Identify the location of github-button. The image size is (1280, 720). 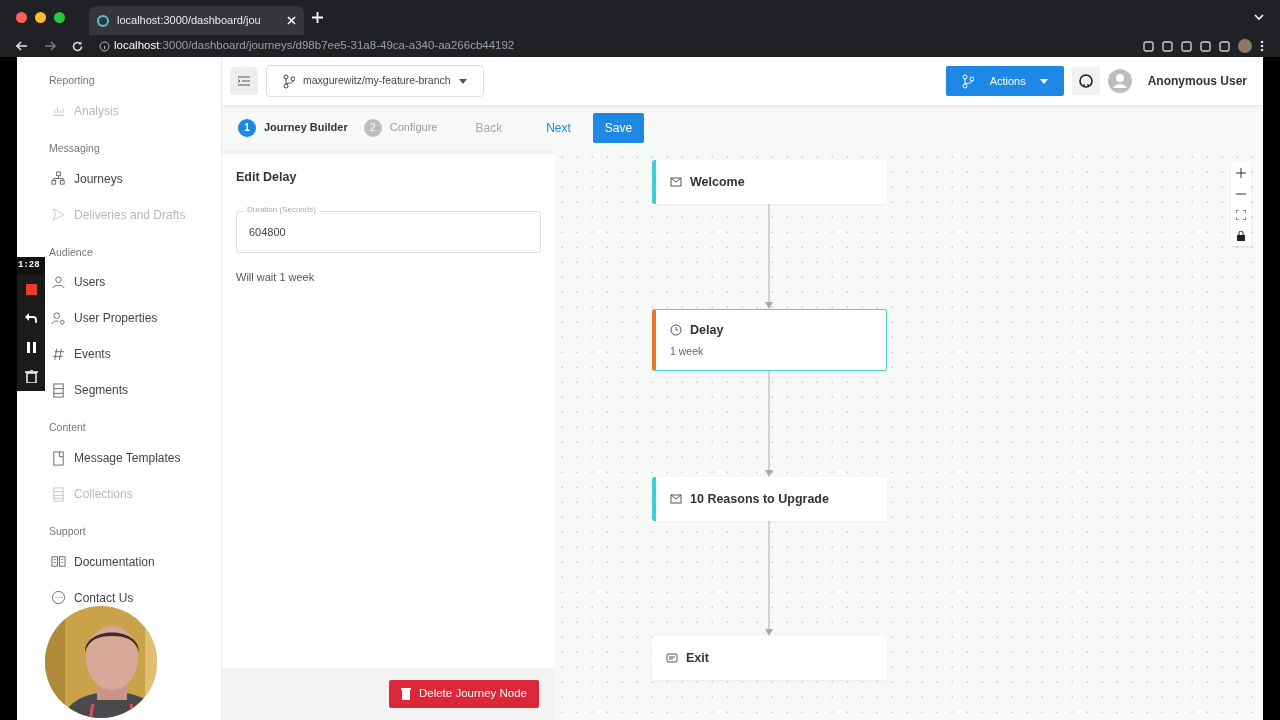
(1085, 81).